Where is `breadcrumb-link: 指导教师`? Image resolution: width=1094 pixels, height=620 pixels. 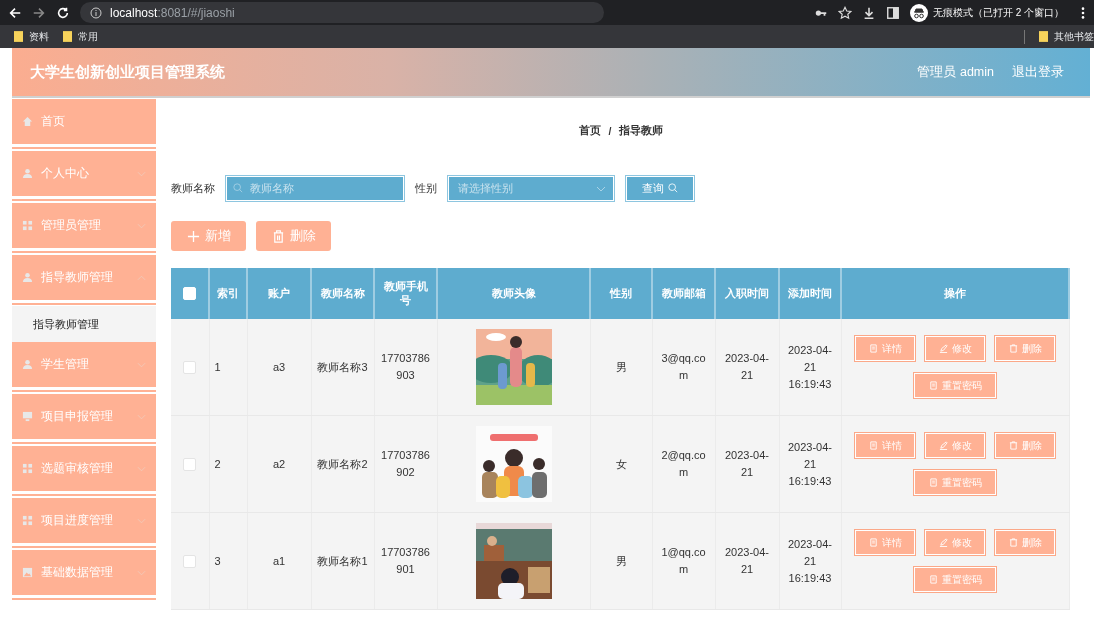 breadcrumb-link: 指导教师 is located at coordinates (641, 131).